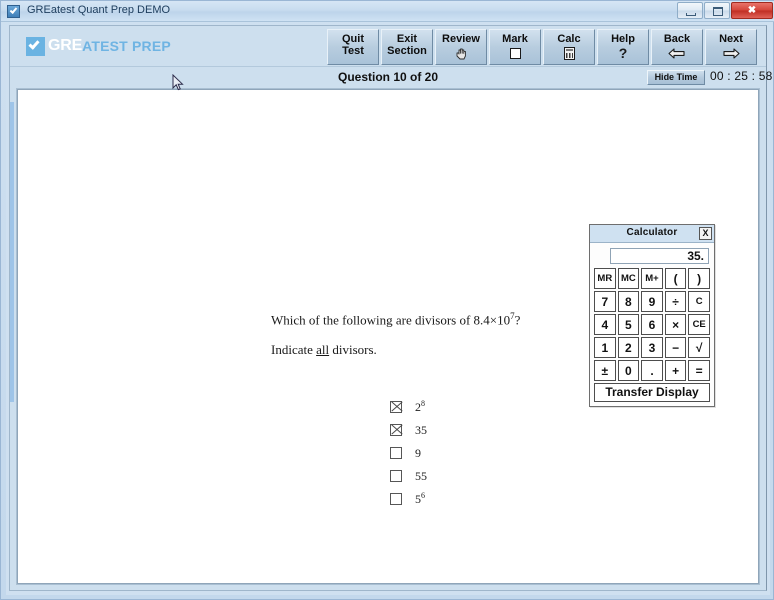  What do you see at coordinates (421, 429) in the screenshot?
I see `answer-label-2: 35` at bounding box center [421, 429].